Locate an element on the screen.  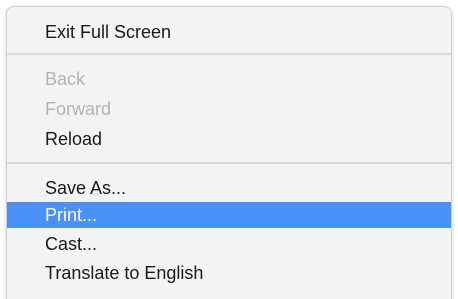
menu-item-translate-to-english: Translate to English is located at coordinates (229, 273).